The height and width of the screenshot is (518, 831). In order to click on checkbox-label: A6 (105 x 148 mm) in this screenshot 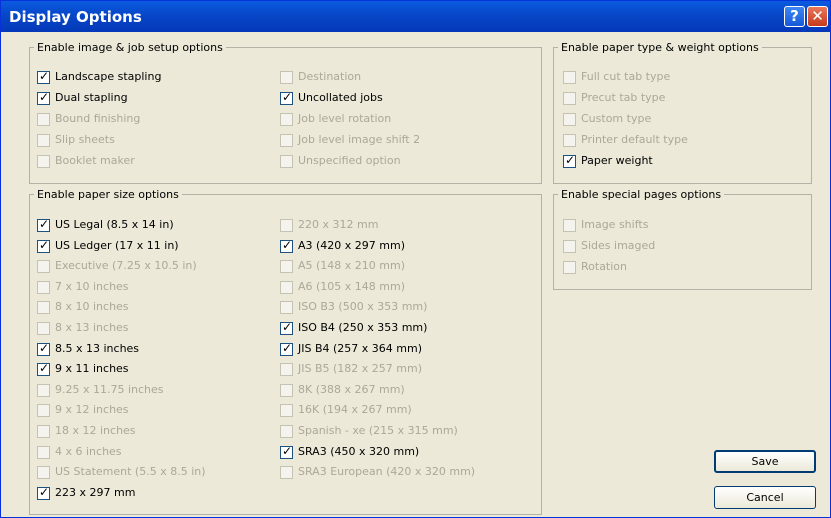, I will do `click(352, 286)`.